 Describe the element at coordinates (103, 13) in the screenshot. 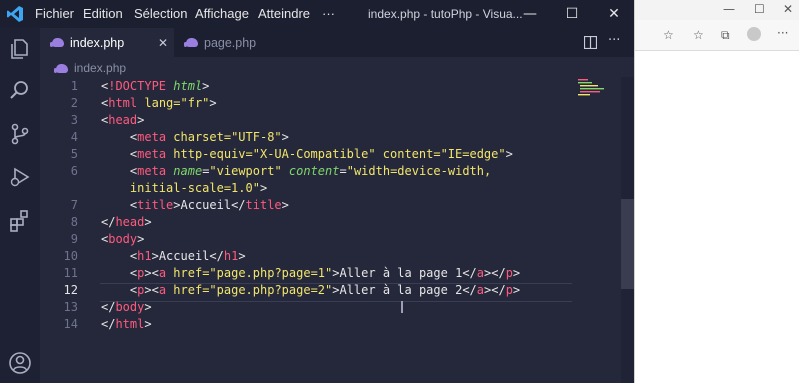

I see `menu-edition: Edition` at that location.